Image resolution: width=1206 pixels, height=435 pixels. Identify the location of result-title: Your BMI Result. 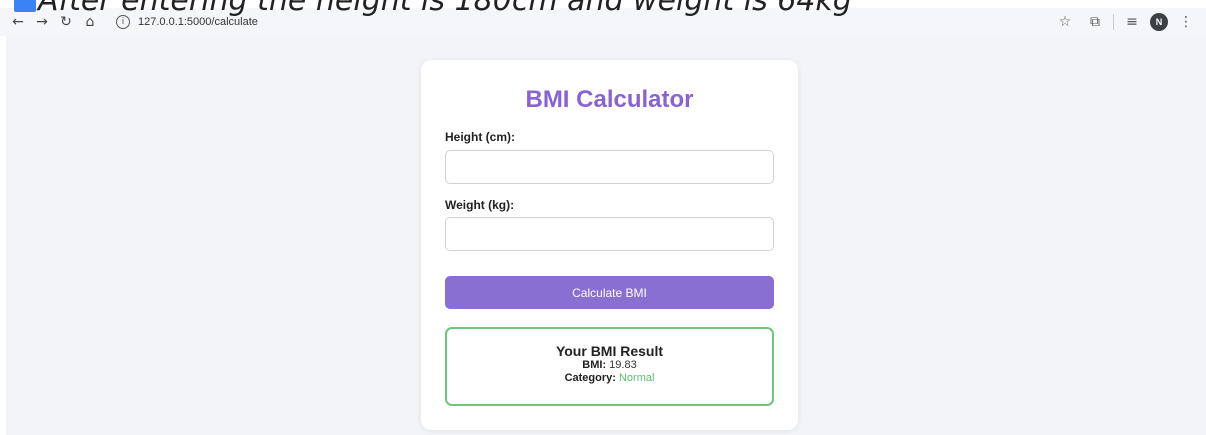
(609, 351).